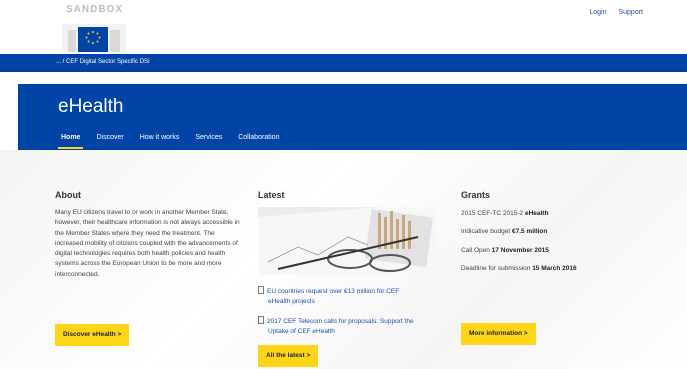  I want to click on nav-services: Services, so click(208, 141).